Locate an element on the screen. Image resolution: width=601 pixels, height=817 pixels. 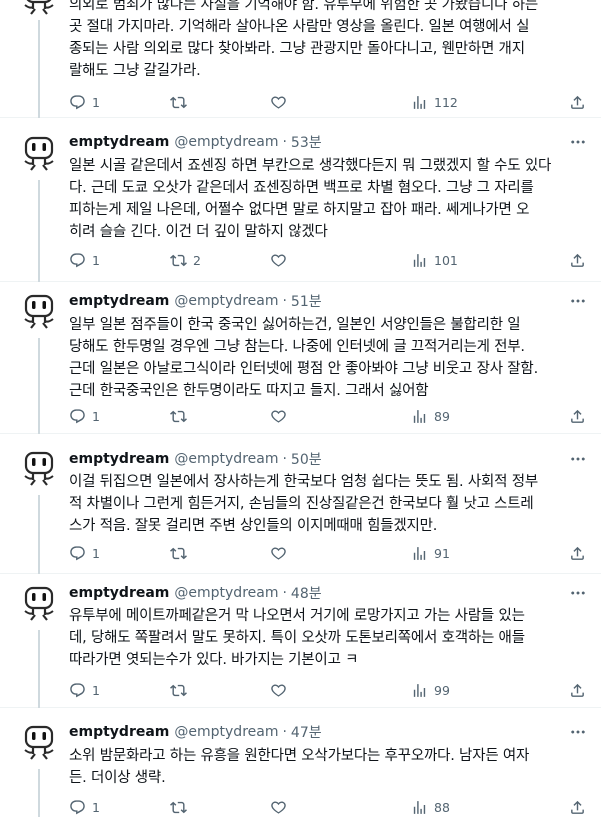
tweet-header: emptydream @emptydream · 50분 is located at coordinates (195, 459).